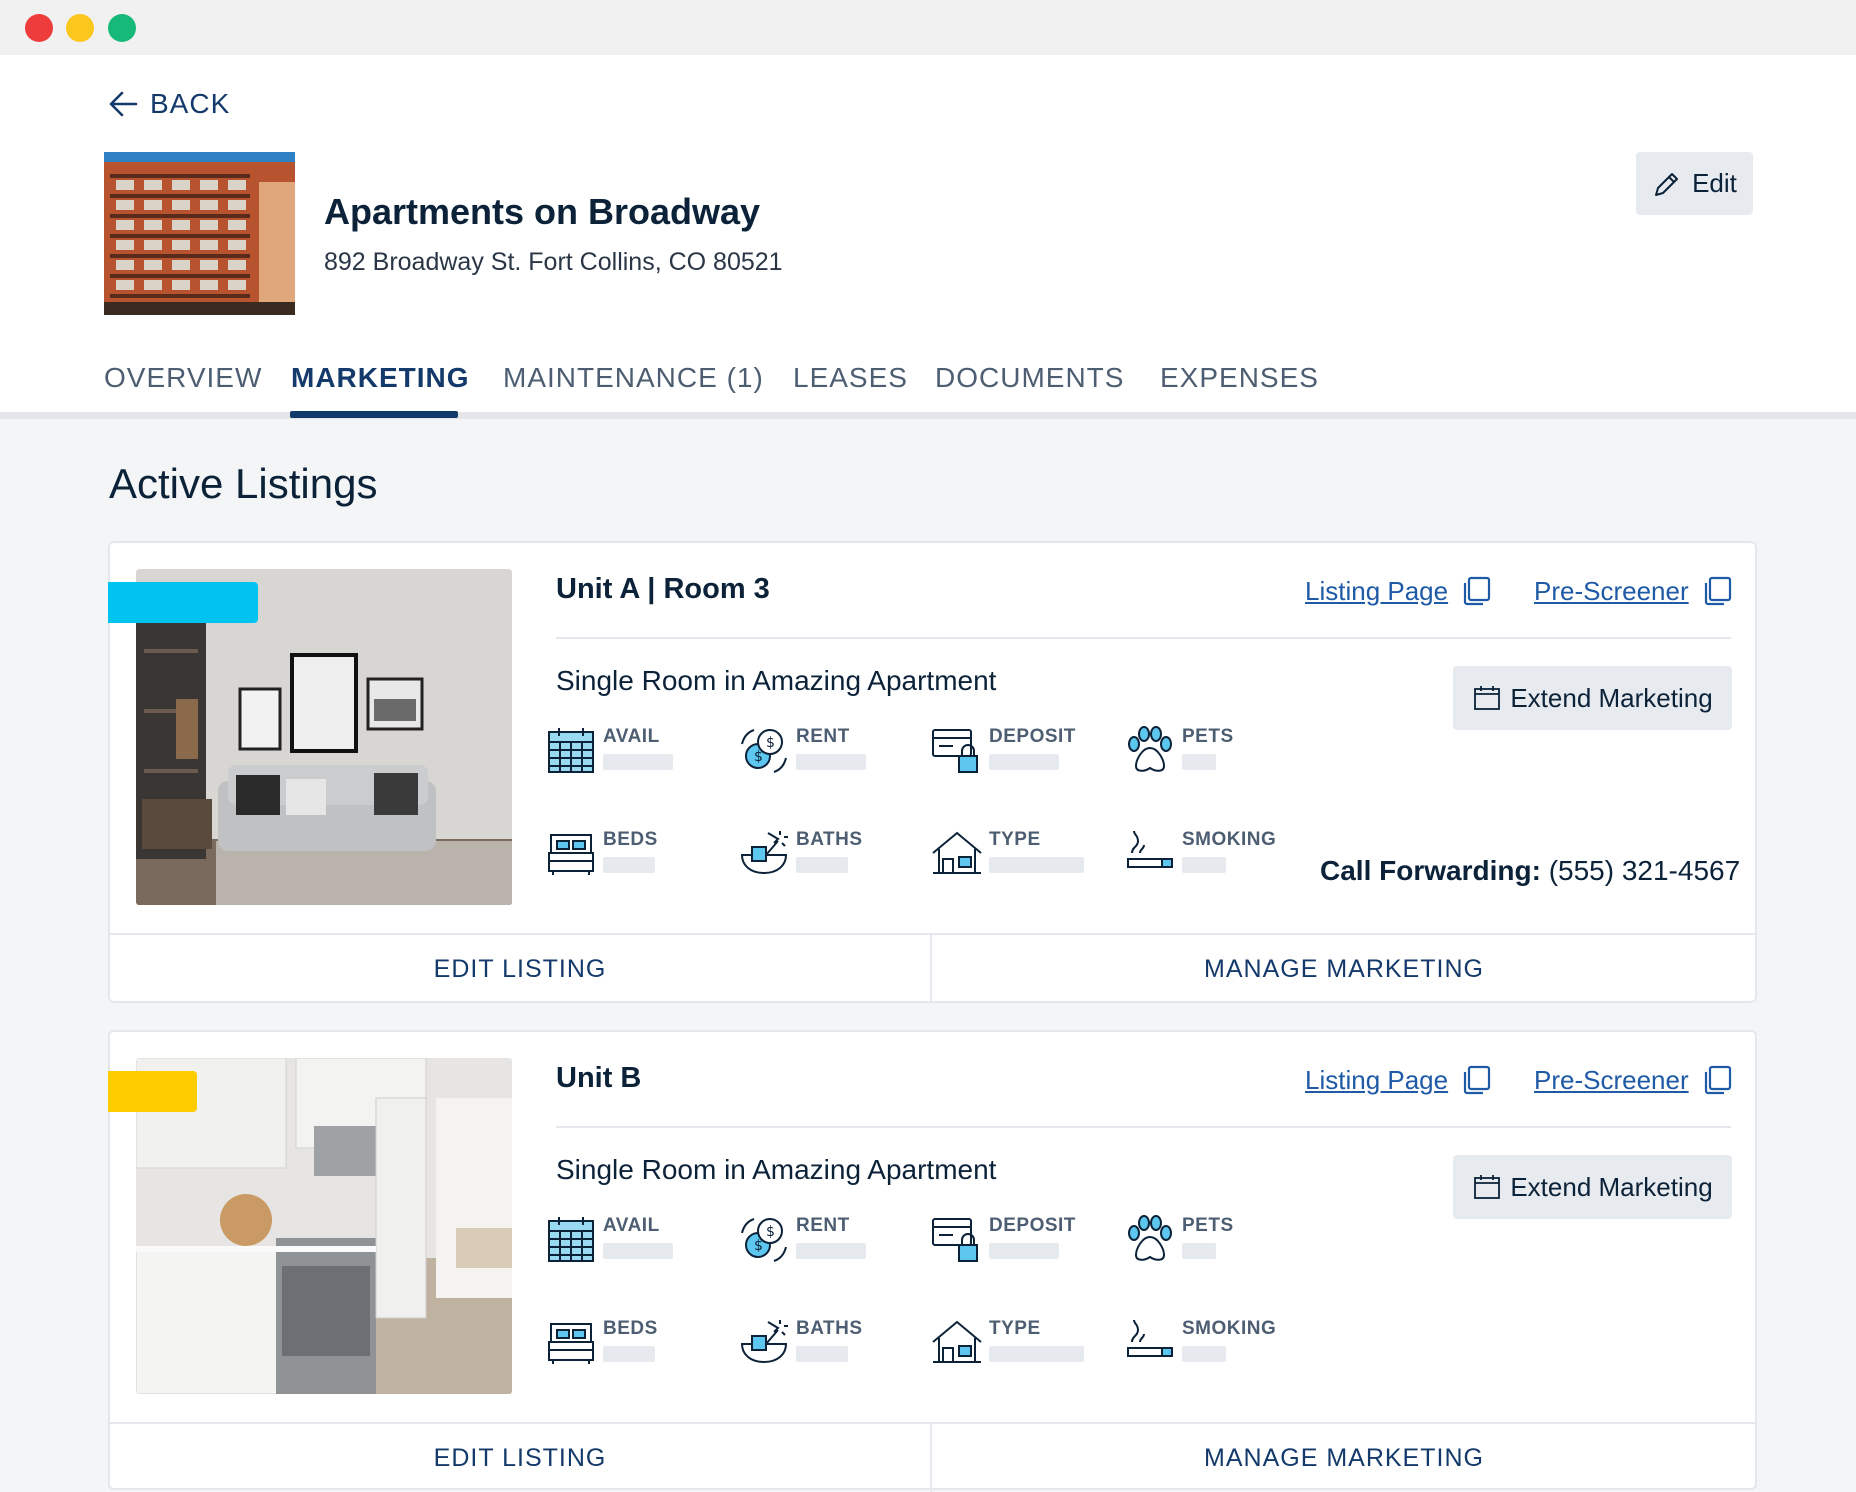  Describe the element at coordinates (1026, 857) in the screenshot. I see `feature-type: TYPE` at that location.